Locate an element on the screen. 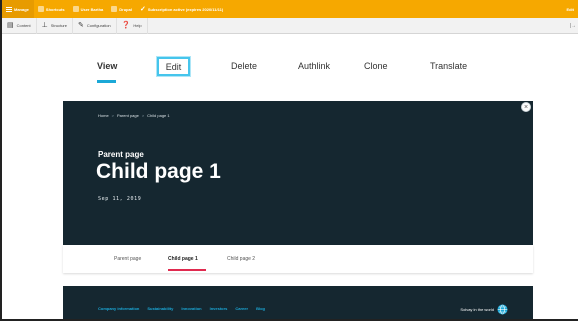 This screenshot has width=578, height=321. toolbar-edit-label: Edit is located at coordinates (570, 9).